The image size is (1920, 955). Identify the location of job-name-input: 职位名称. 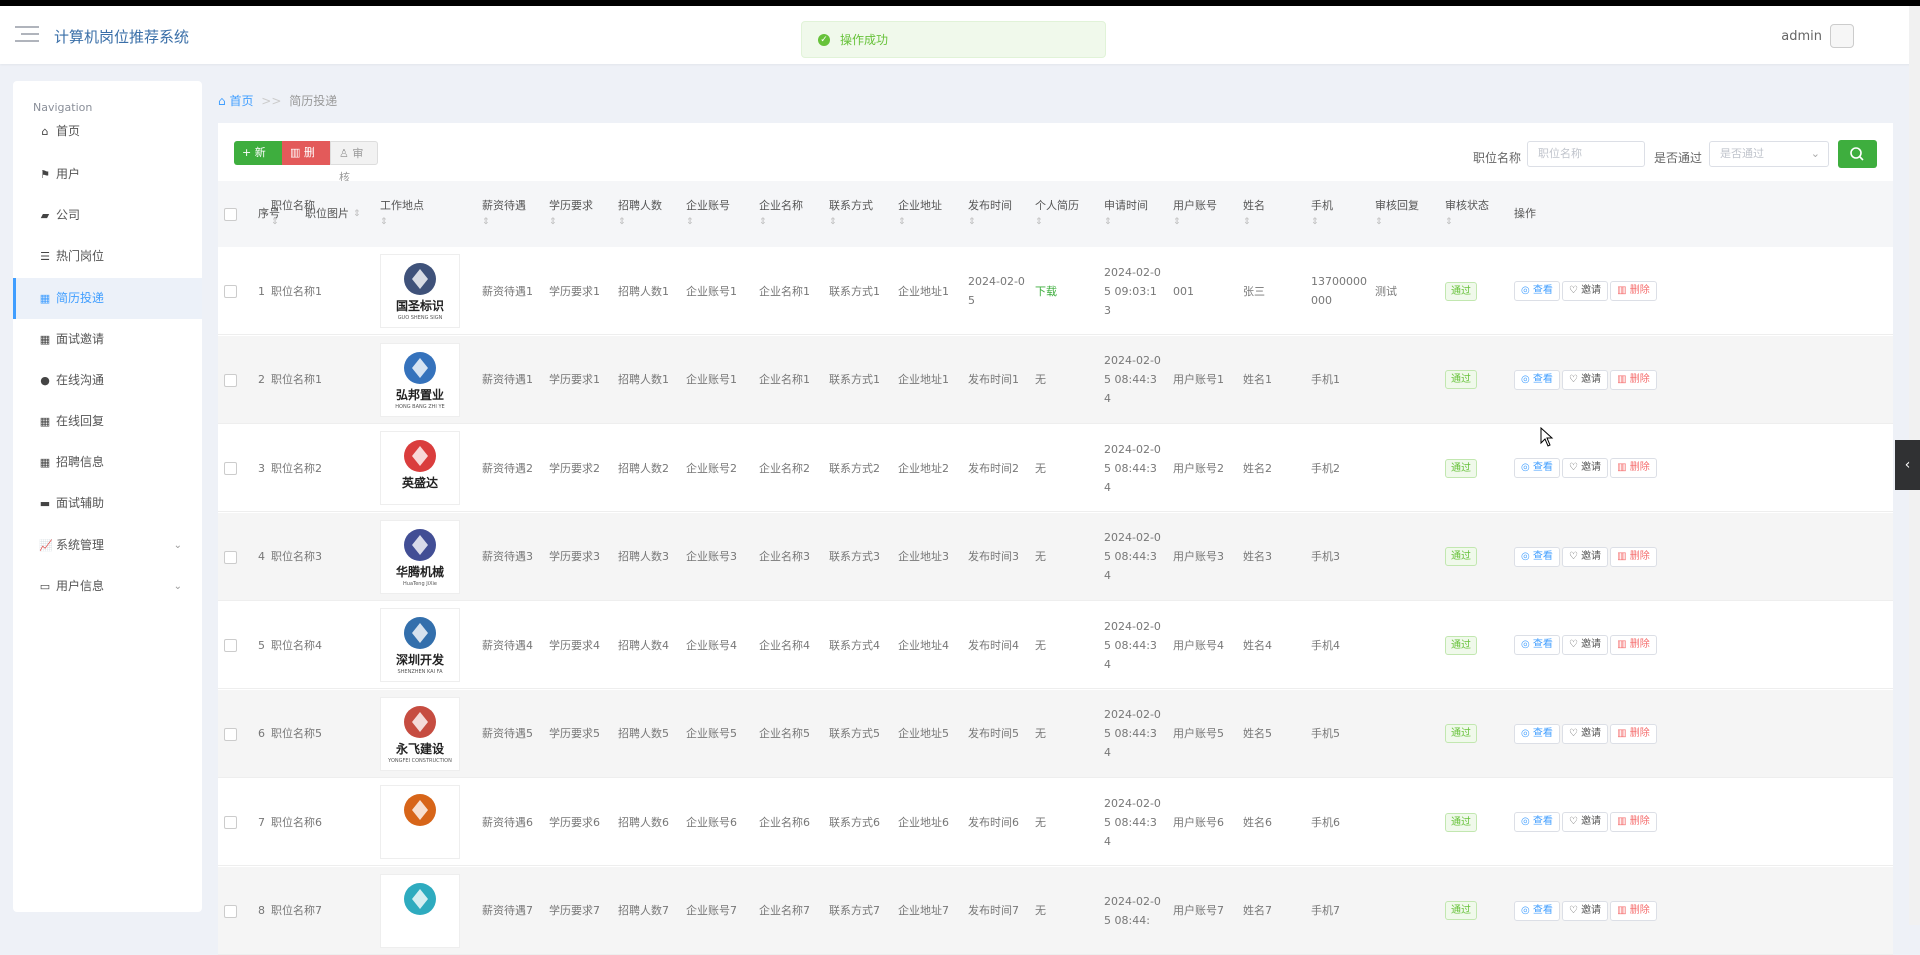
(1586, 154).